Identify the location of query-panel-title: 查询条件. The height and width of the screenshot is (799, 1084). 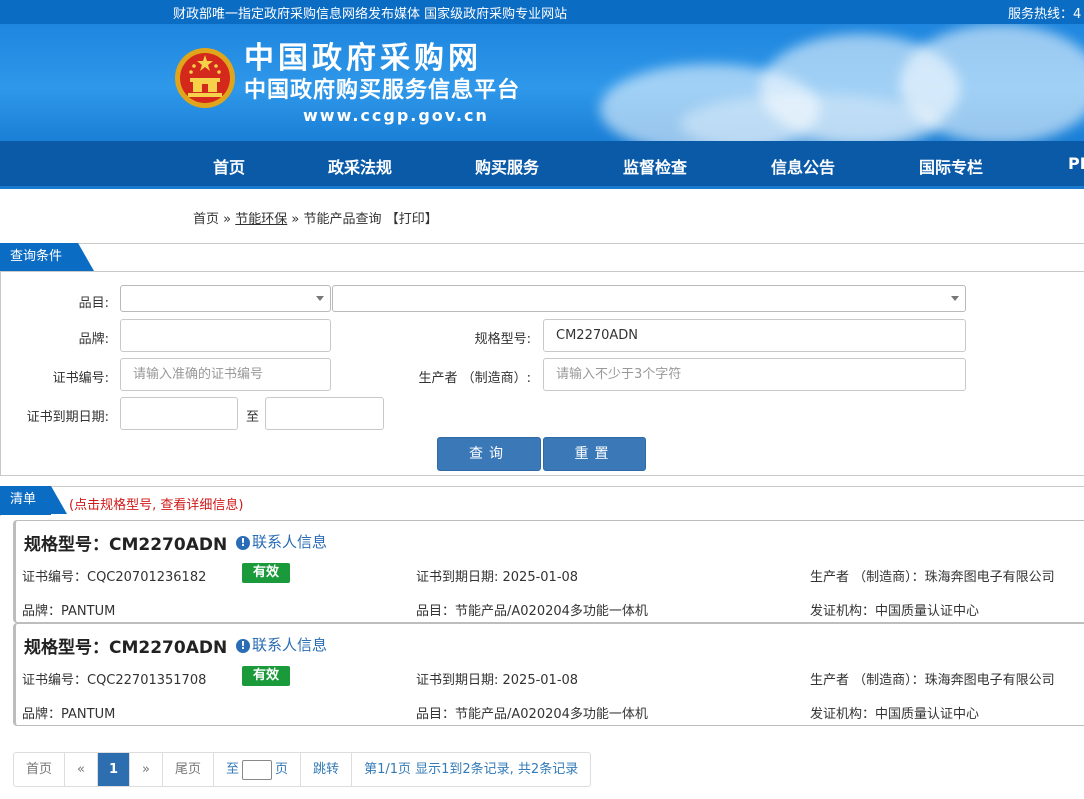
(47, 257).